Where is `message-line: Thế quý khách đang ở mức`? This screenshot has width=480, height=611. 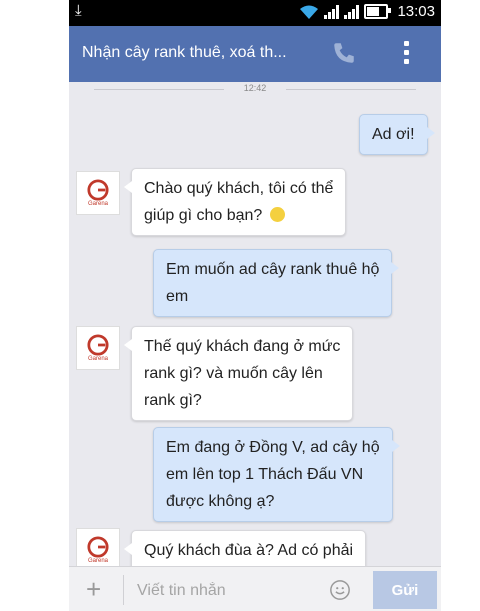
message-line: Thế quý khách đang ở mức is located at coordinates (242, 346).